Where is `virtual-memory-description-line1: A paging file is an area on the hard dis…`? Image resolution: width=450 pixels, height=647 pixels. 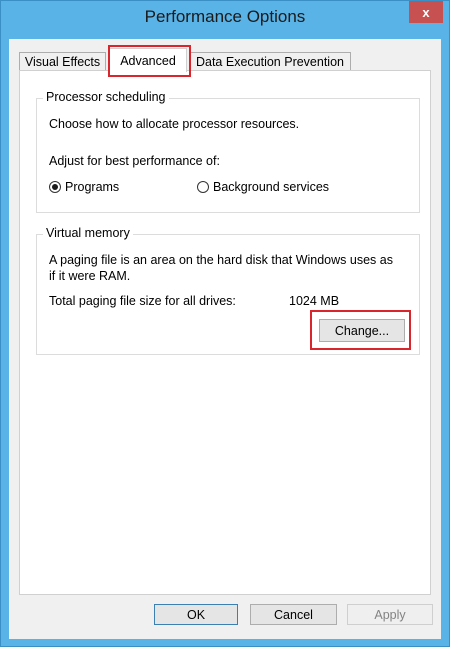
virtual-memory-description-line1: A paging file is an area on the hard dis… is located at coordinates (221, 260).